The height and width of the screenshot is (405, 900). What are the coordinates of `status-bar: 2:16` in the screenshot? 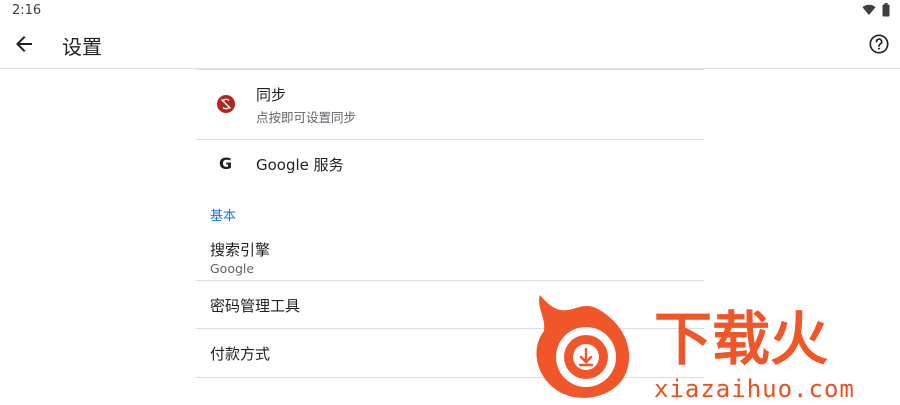 It's located at (450, 11).